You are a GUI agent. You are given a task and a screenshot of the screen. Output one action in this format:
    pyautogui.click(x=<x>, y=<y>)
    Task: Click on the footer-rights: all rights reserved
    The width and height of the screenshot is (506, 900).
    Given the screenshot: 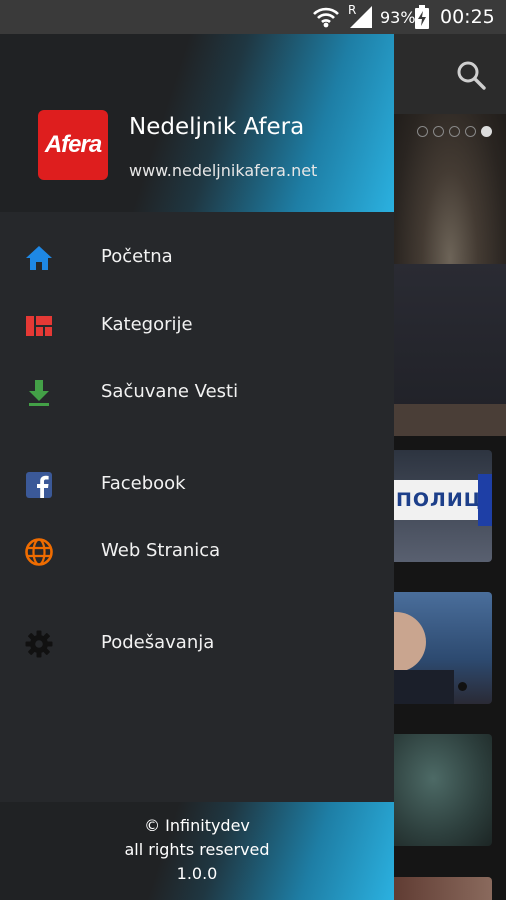 What is the action you would take?
    pyautogui.click(x=197, y=849)
    